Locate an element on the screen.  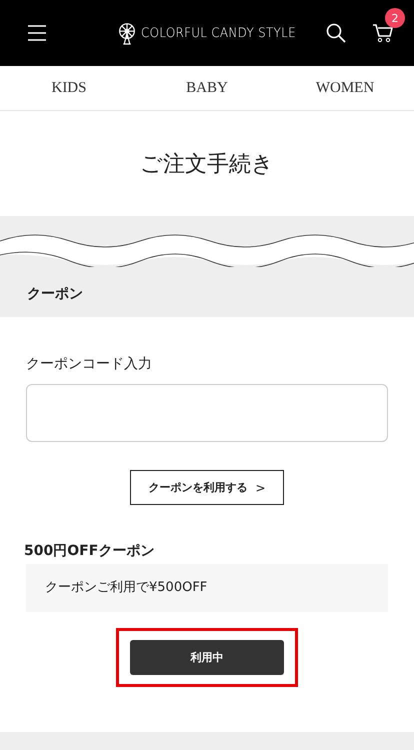
nav-link: KIDS is located at coordinates (69, 88).